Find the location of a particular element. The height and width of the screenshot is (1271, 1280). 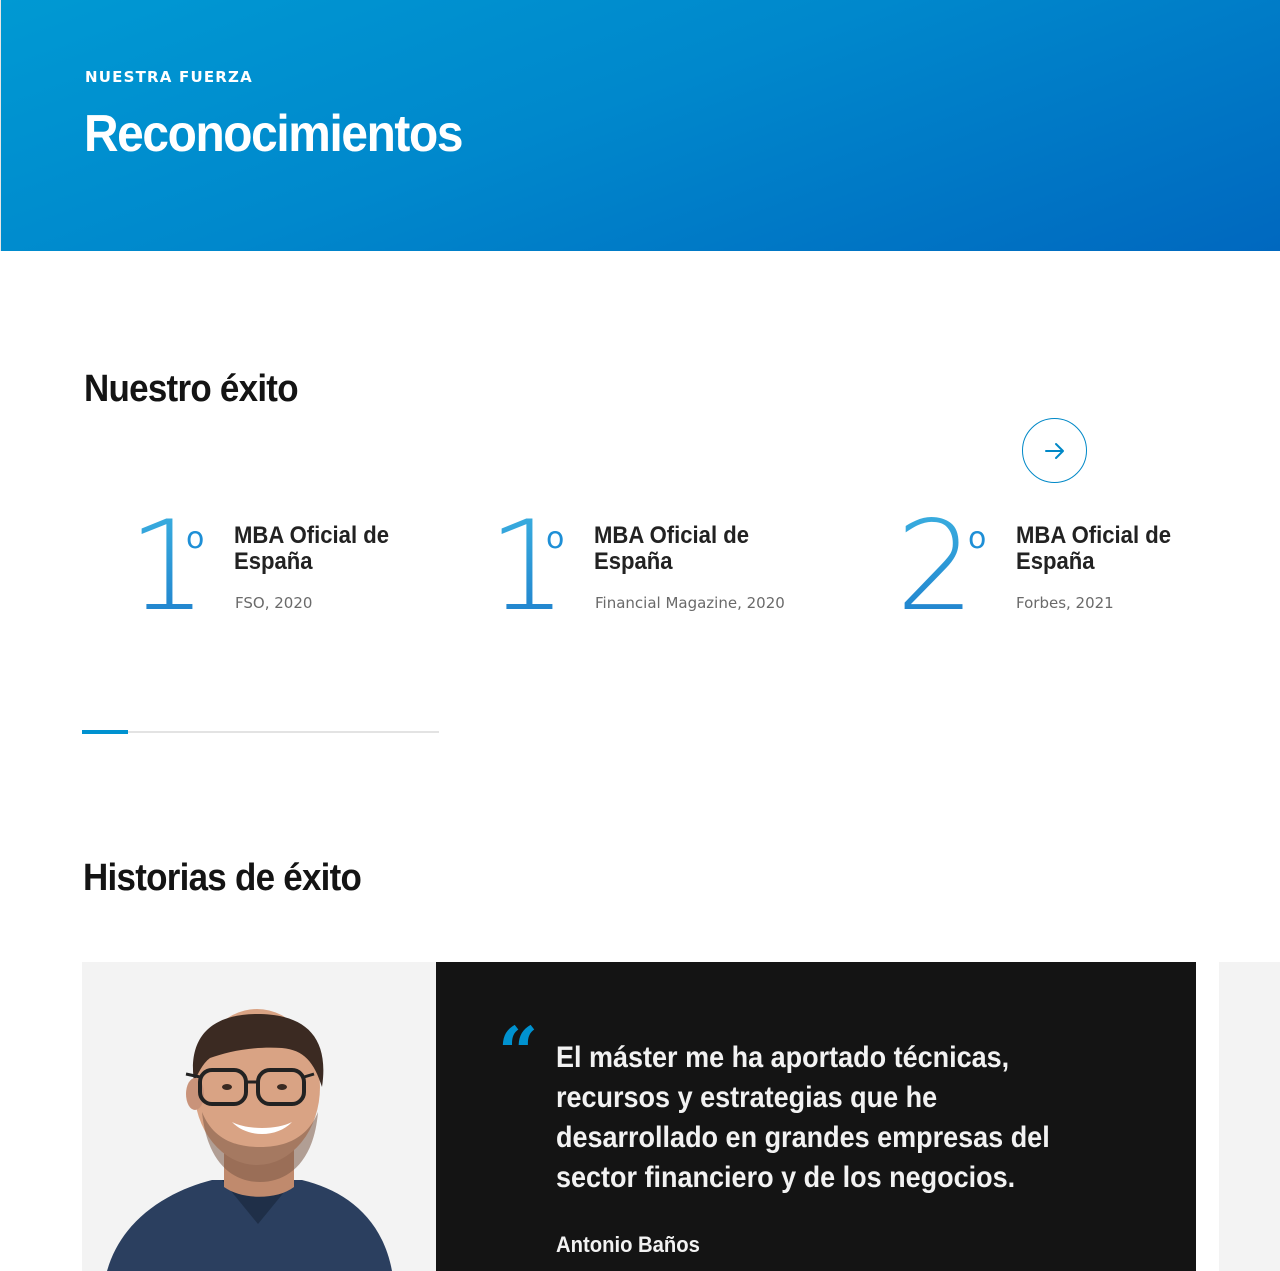

testimonial-author: Antonio Baños is located at coordinates (628, 1244).